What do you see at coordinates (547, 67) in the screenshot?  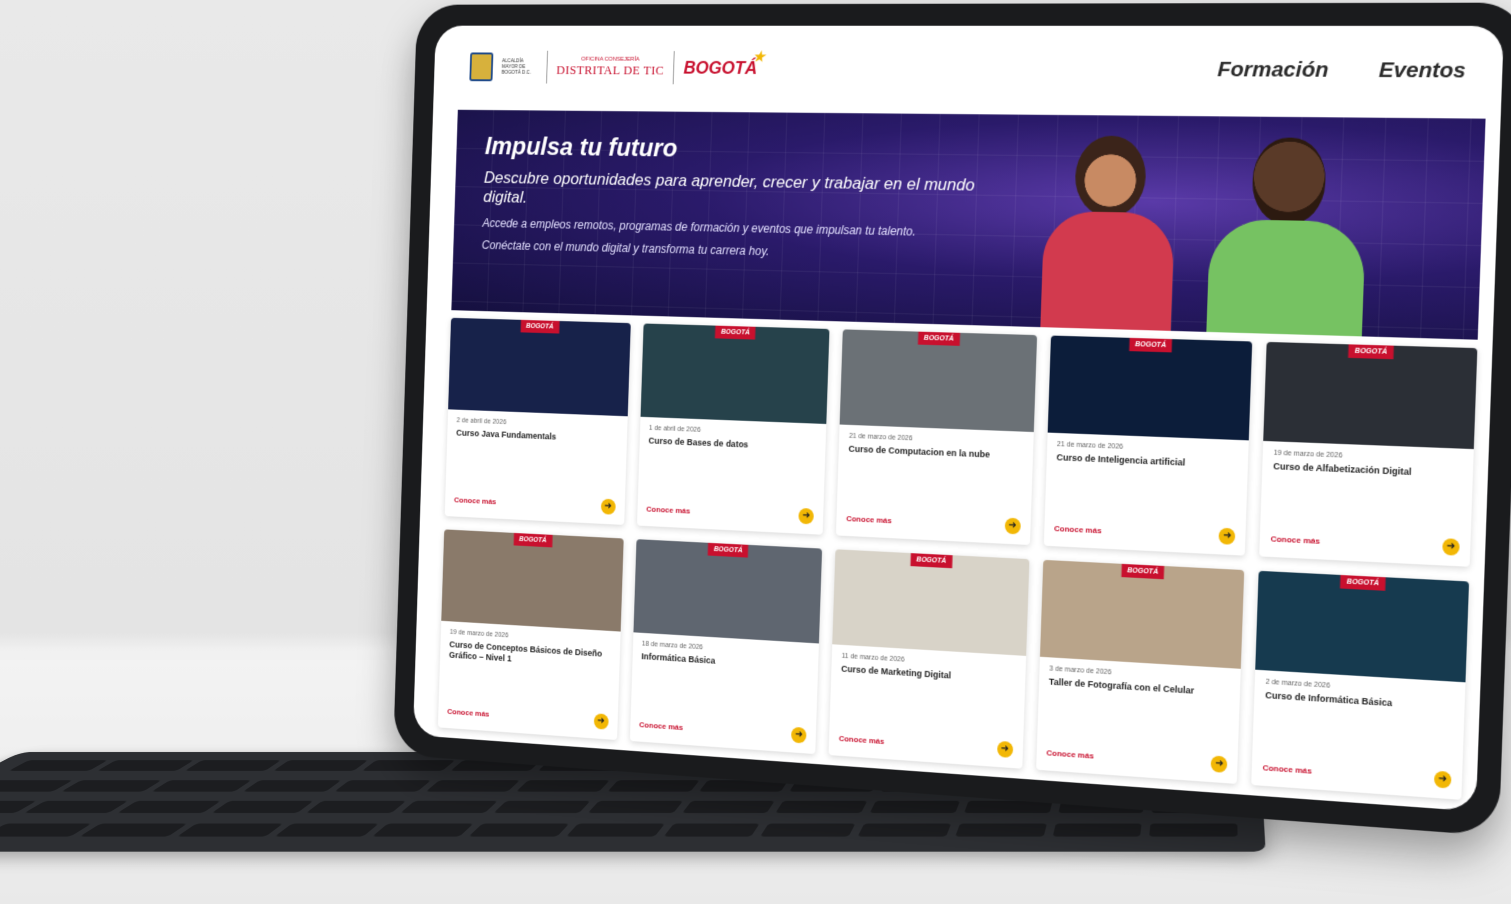 I see `divider` at bounding box center [547, 67].